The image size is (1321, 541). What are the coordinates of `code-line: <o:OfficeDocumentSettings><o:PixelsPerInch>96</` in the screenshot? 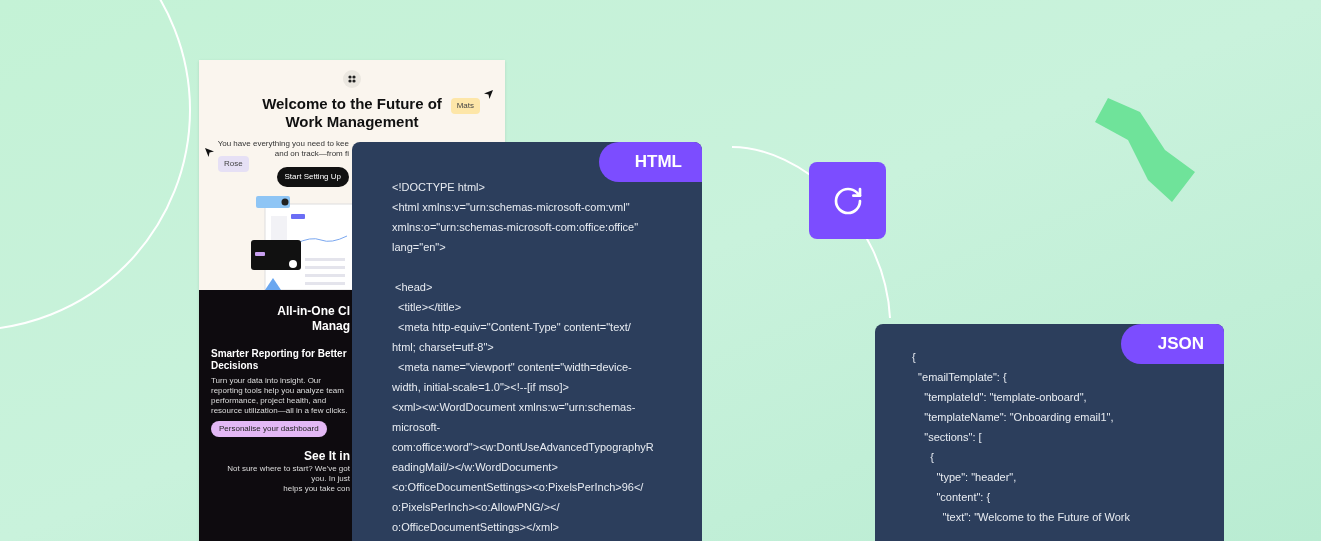 It's located at (518, 487).